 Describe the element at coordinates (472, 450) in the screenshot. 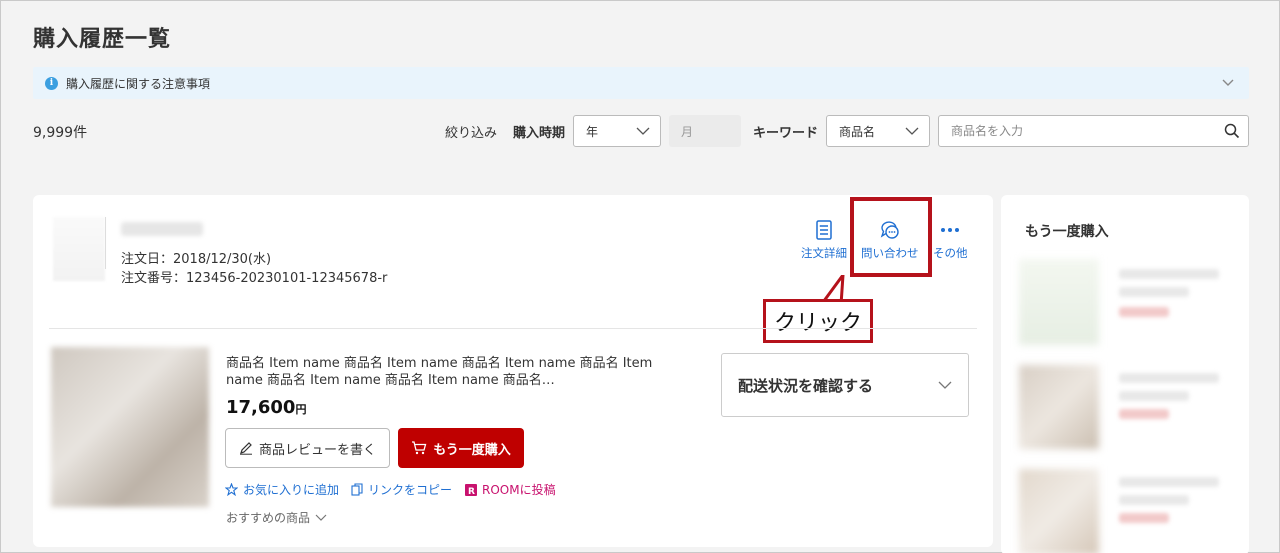

I see `rebuy-label: もう一度購入` at that location.